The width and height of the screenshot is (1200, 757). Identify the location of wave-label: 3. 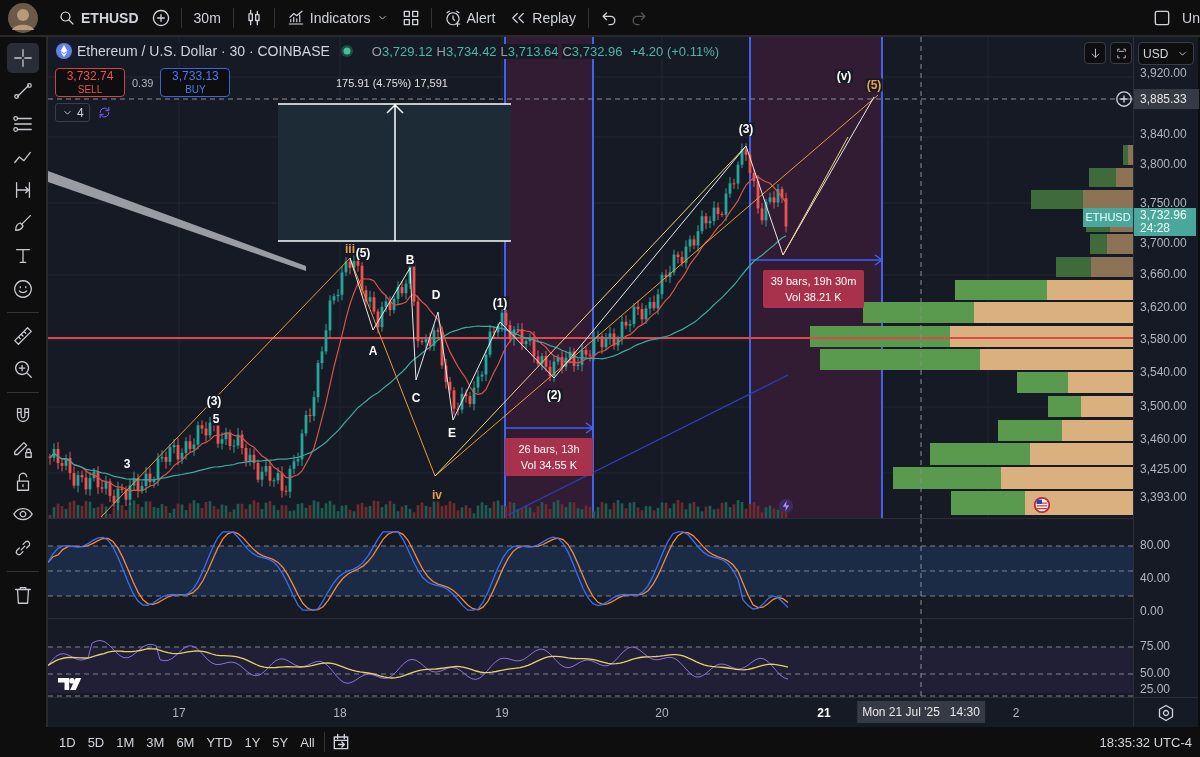
(127, 464).